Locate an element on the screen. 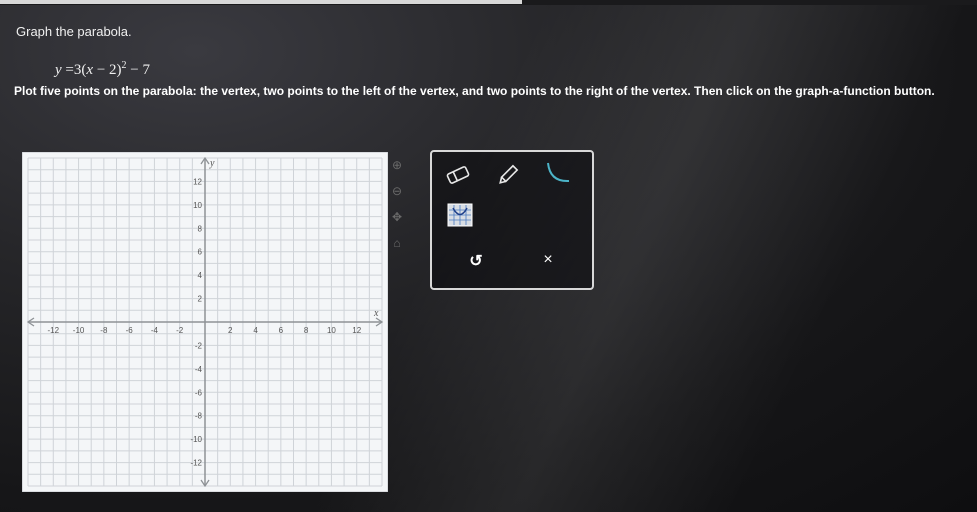  x-tick-label: -12 is located at coordinates (54, 330).